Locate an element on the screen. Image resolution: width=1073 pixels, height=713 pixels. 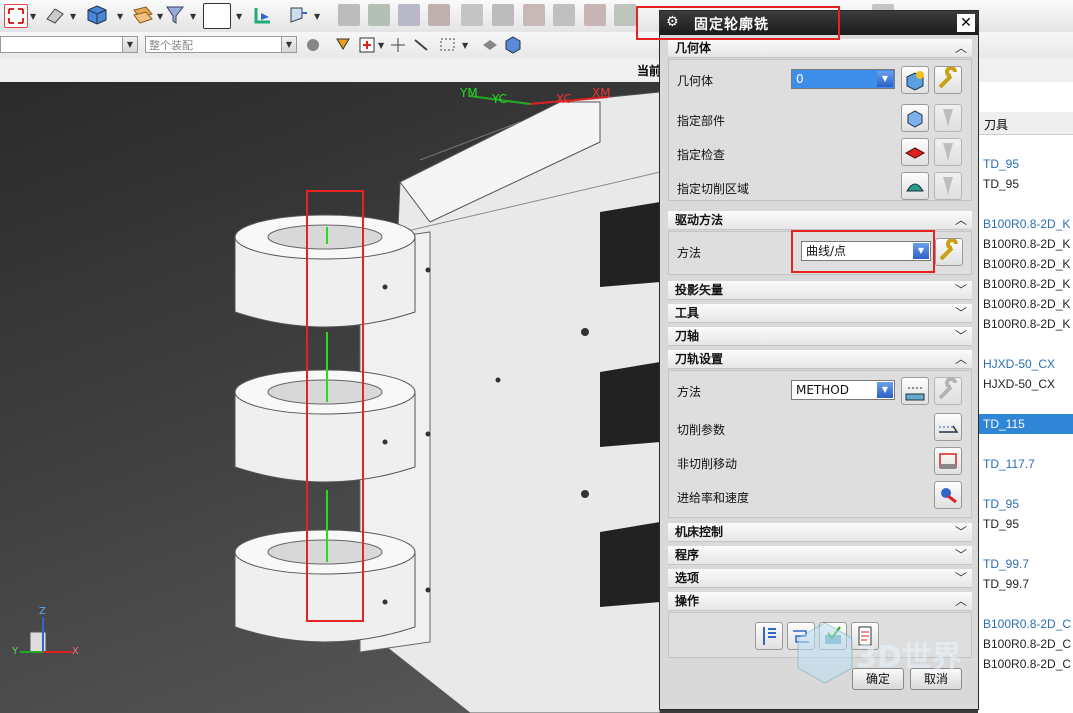
assembly-nav-icon is located at coordinates (313, 45).